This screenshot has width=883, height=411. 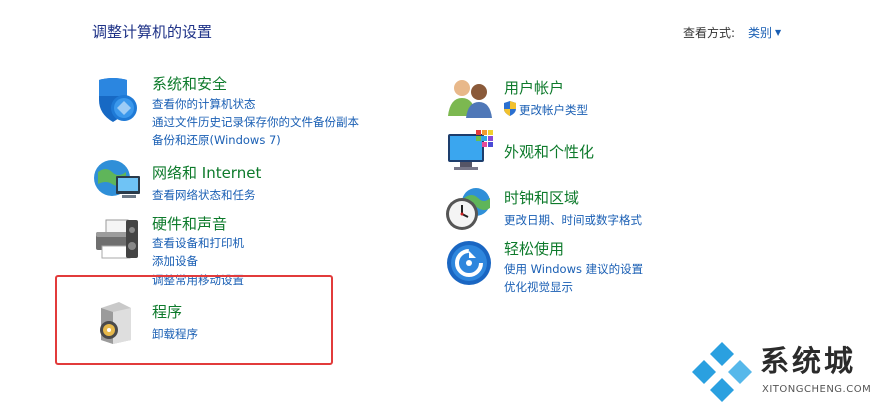 I want to click on watermark: 系统城 XITONGCHENG.COM, so click(x=785, y=370).